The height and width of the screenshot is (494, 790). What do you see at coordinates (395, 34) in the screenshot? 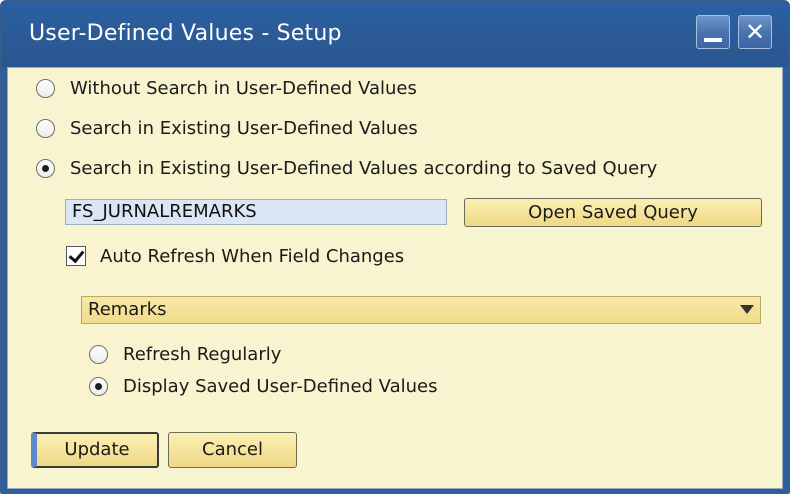
I see `title-bar: User-Defined Values - Setup ✕` at bounding box center [395, 34].